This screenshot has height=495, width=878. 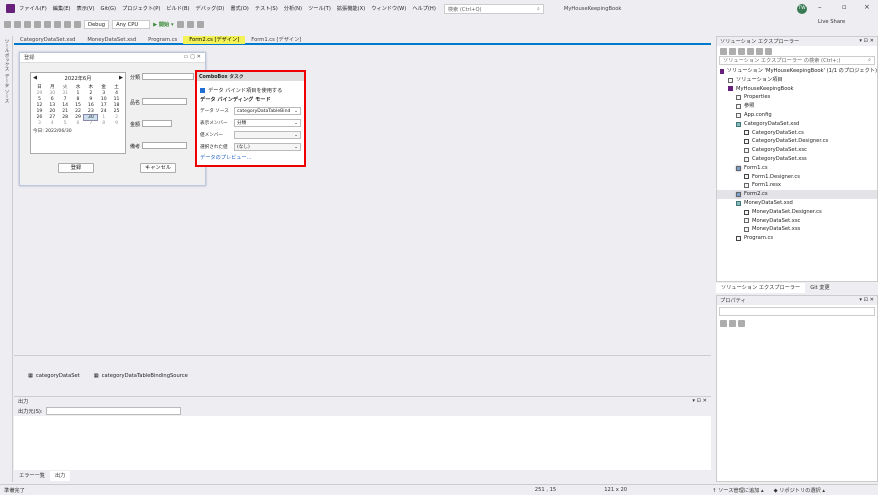 I want to click on calendar-day: 13, so click(x=52, y=105).